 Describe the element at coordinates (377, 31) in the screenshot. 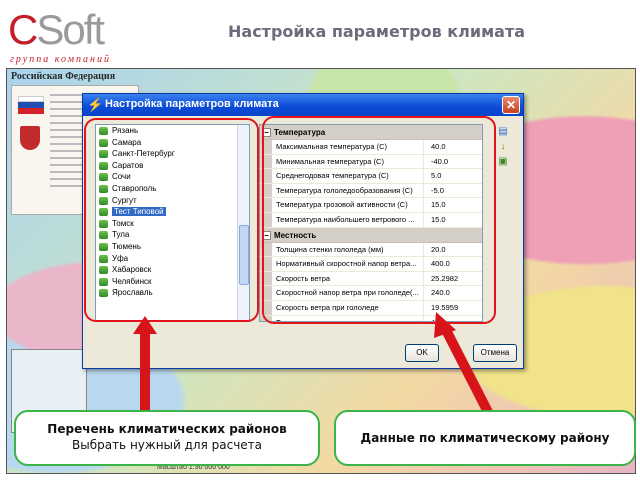

I see `slide-title: Настройка параметров климата` at that location.